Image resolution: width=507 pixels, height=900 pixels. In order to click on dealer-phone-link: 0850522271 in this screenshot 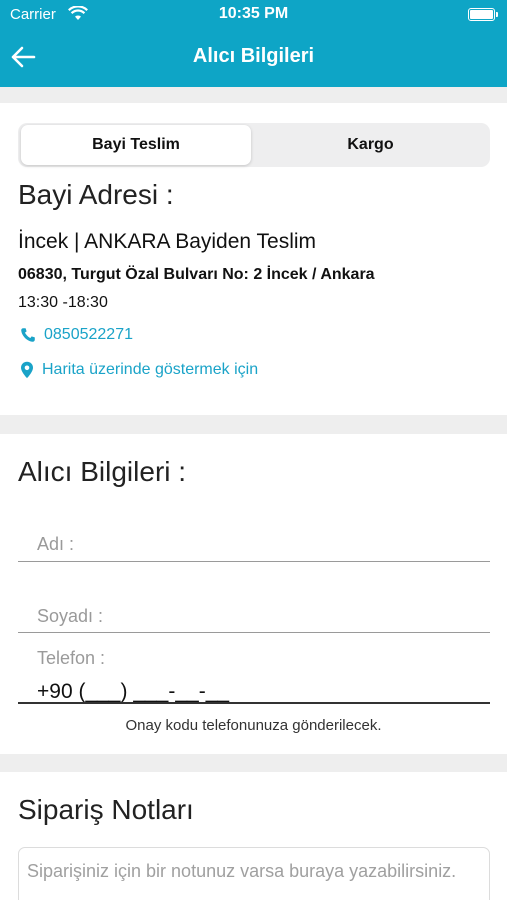, I will do `click(76, 335)`.